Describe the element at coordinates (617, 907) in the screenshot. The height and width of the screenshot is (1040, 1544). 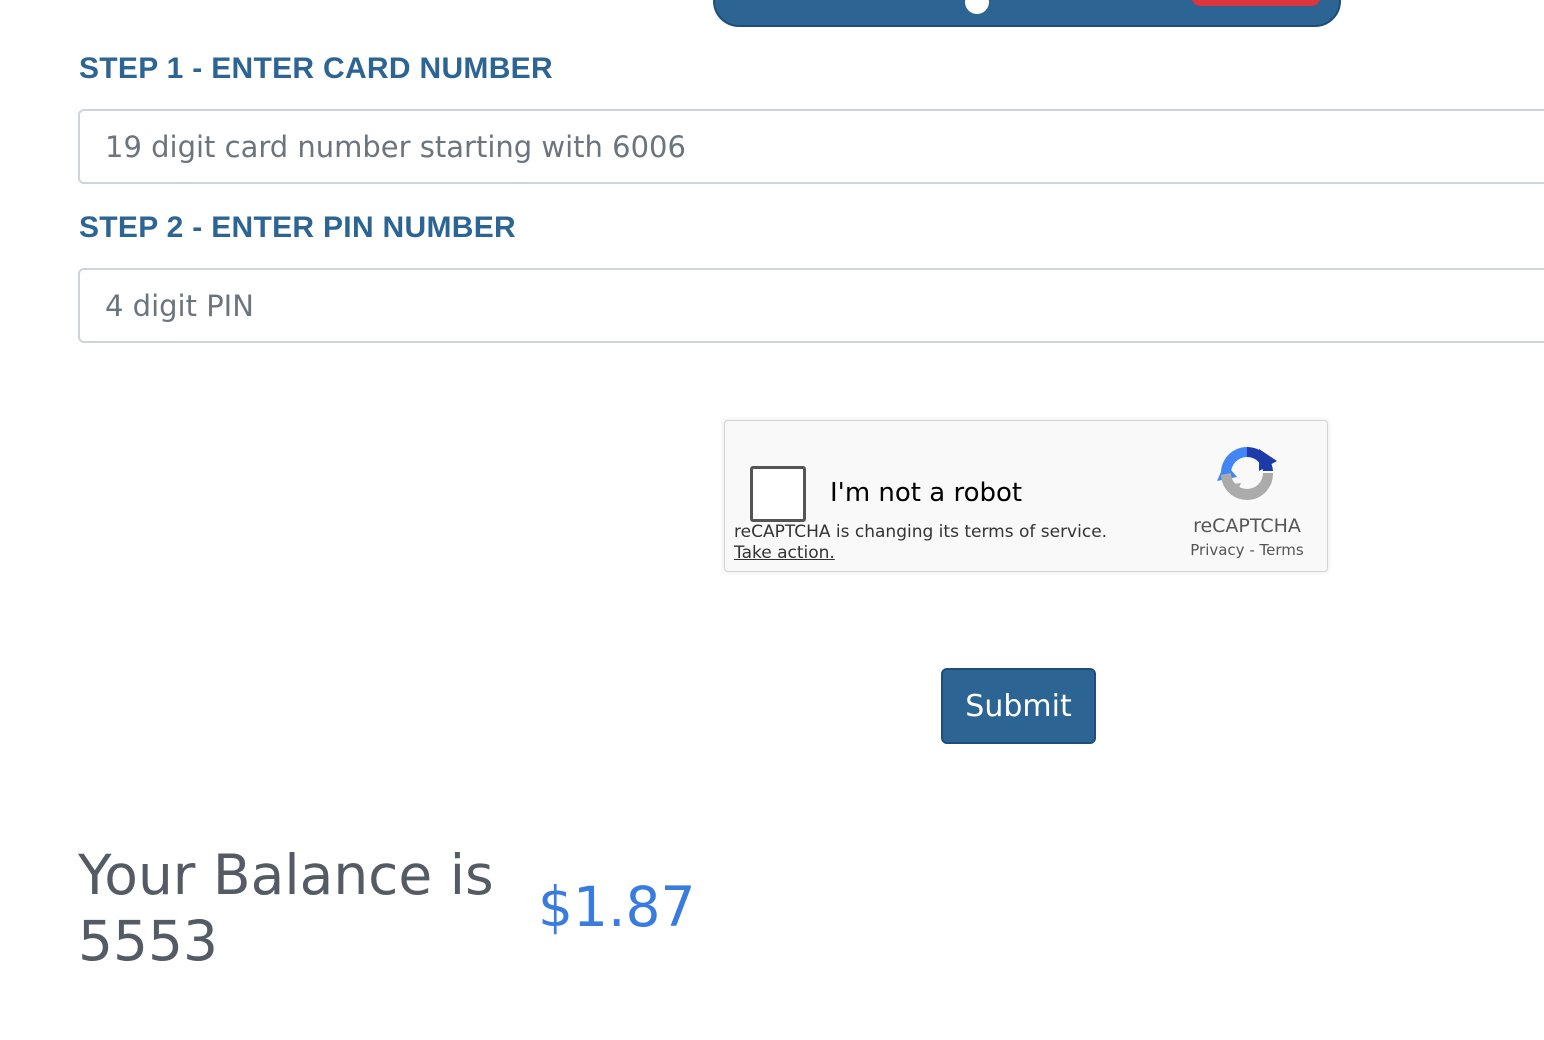
I see `balance-amount: $1.87` at that location.